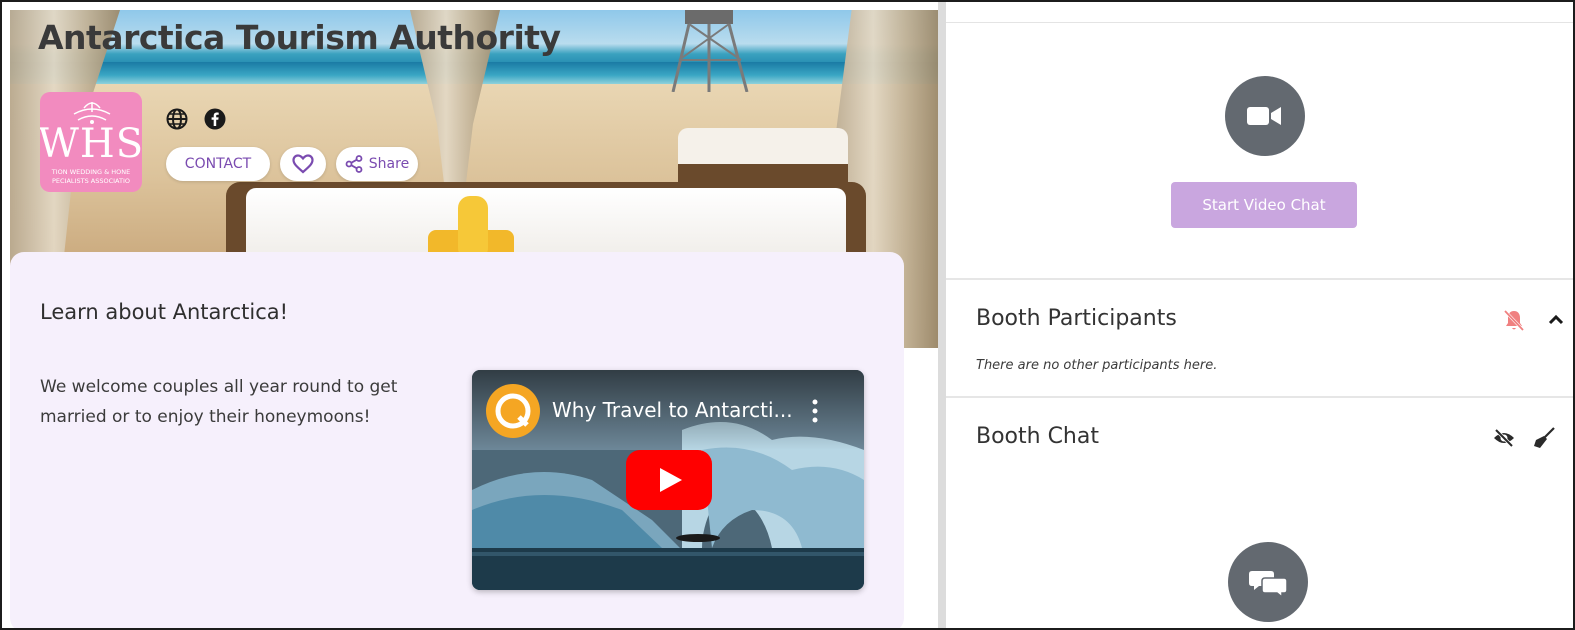  Describe the element at coordinates (471, 228) in the screenshot. I see `banner-towel` at that location.